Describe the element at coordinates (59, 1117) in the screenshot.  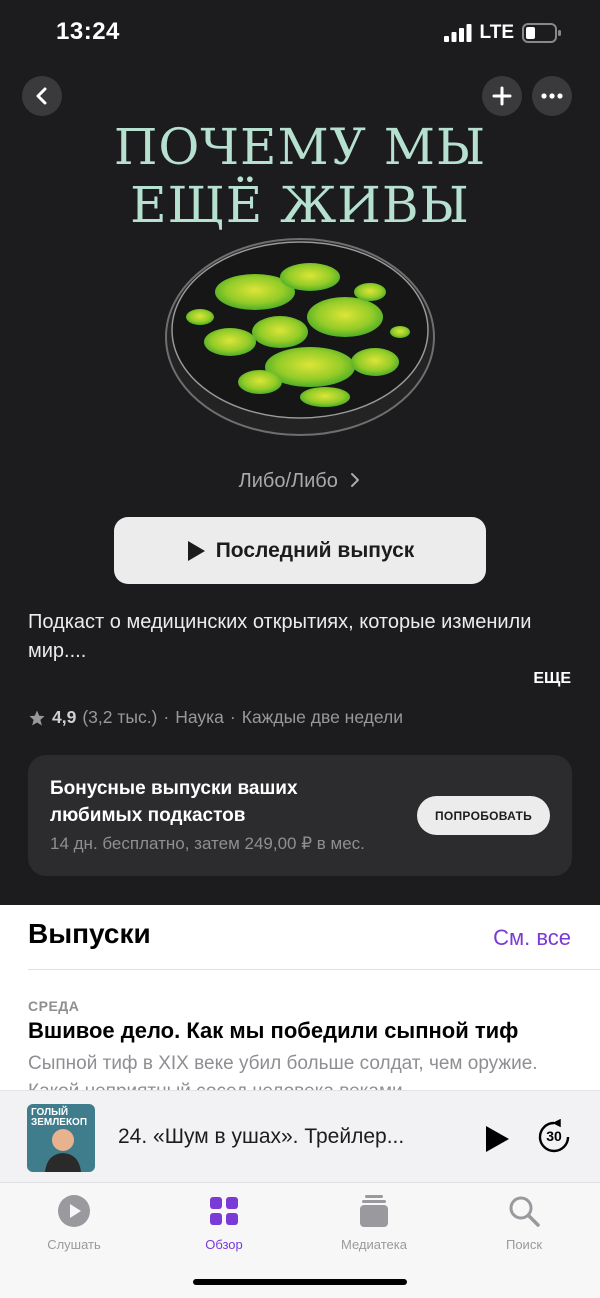
I see `cover-text: ГОЛЫЙ ЗЕМЛЕКОП` at that location.